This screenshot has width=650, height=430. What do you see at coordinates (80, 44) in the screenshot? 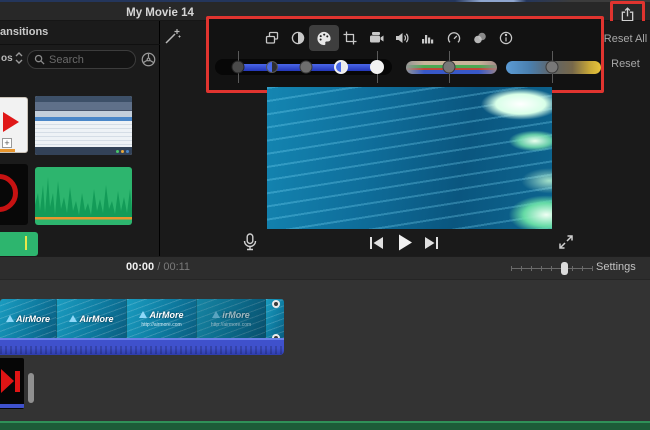
I see `divider` at bounding box center [80, 44].